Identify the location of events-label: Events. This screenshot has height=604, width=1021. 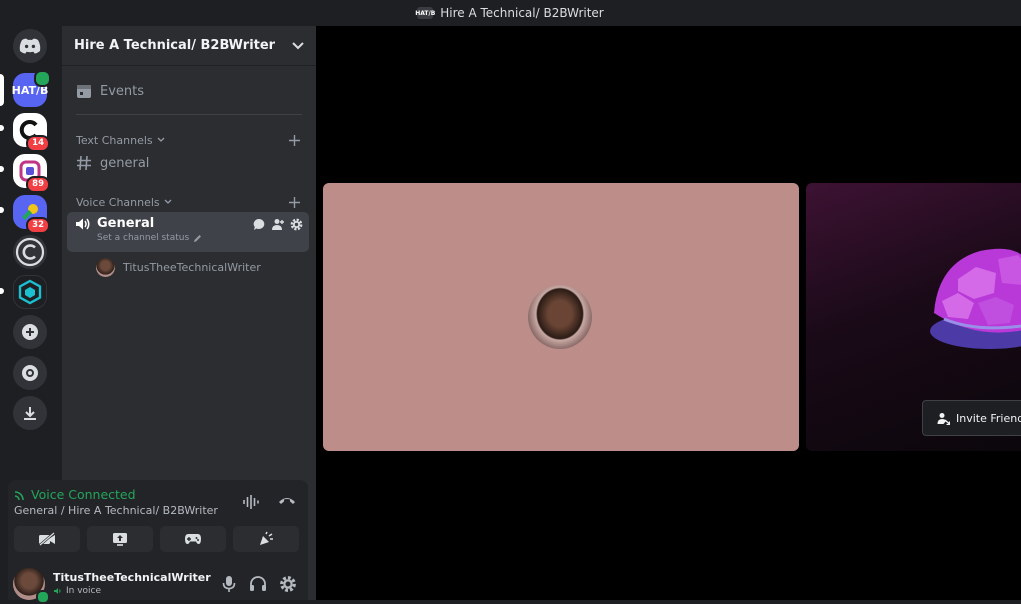
(122, 91).